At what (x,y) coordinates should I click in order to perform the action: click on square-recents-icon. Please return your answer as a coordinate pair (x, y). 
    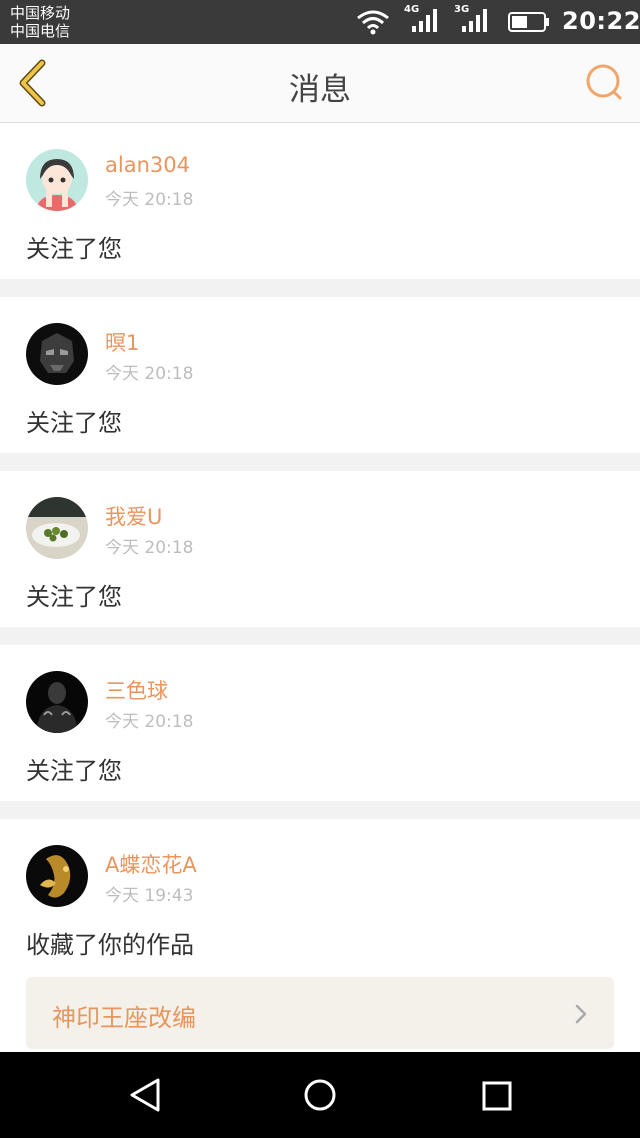
    Looking at the image, I should click on (497, 1096).